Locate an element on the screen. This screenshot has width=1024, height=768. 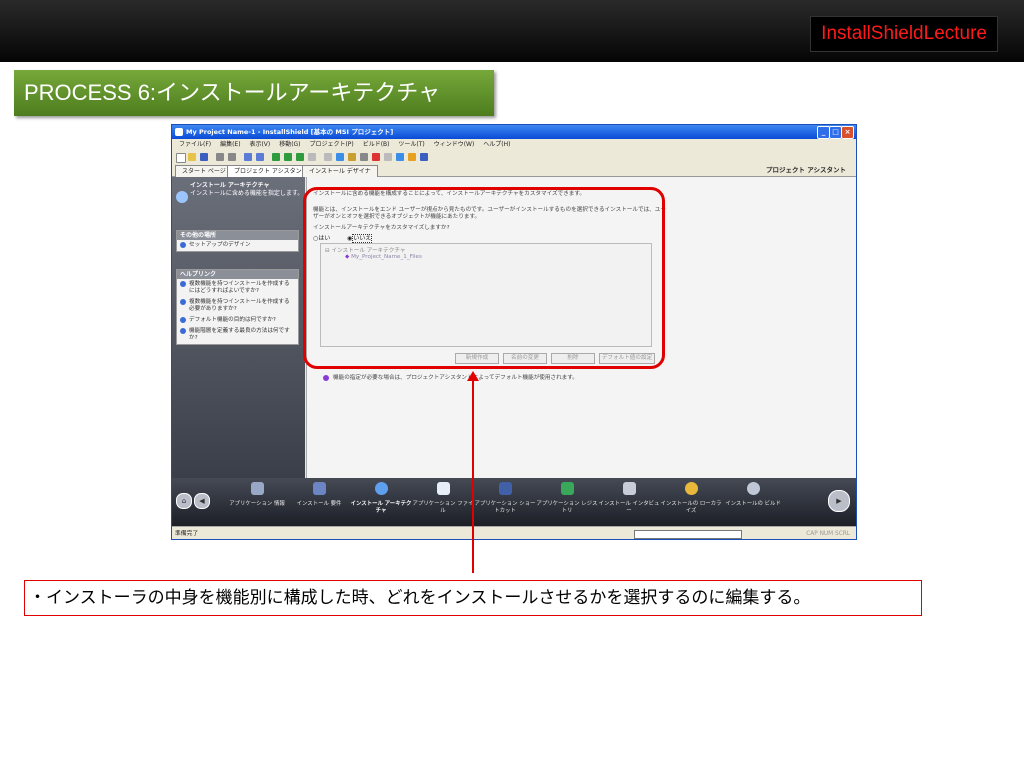
release-icon is located at coordinates (412, 157).